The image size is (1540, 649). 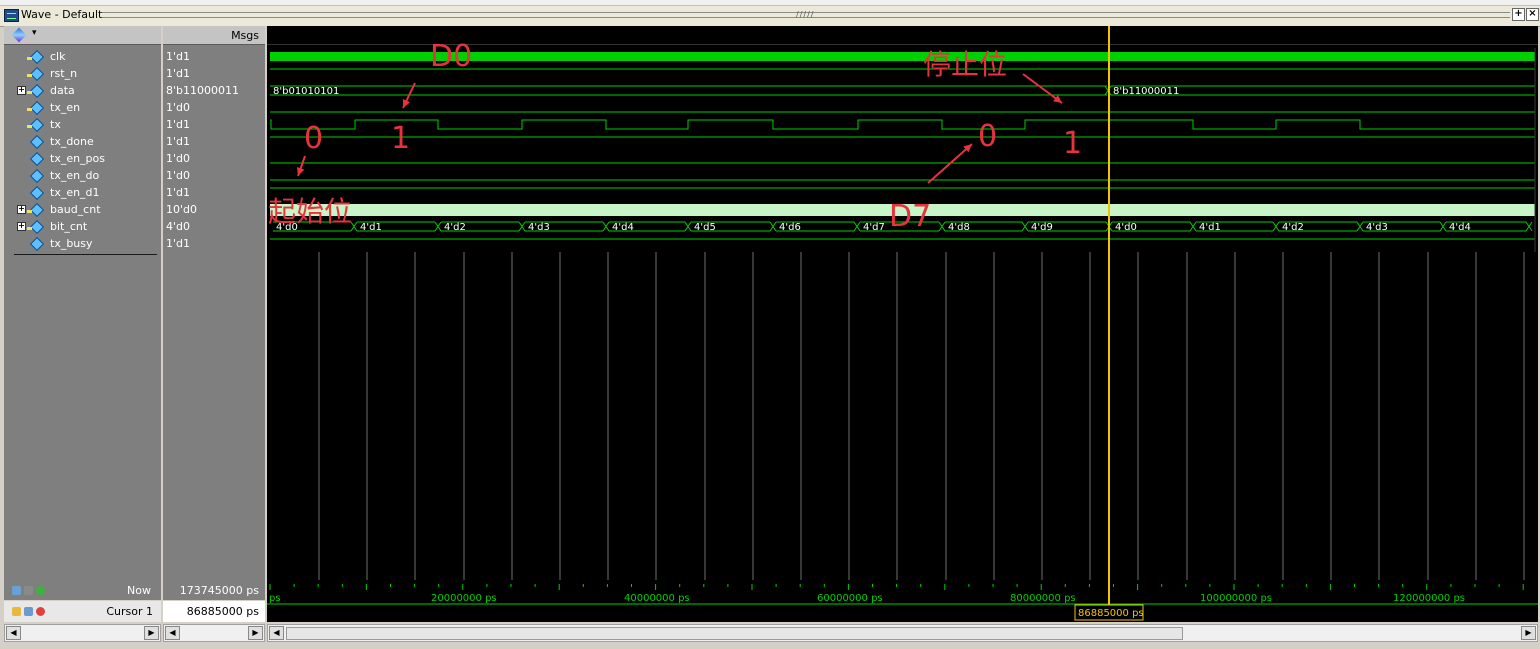 What do you see at coordinates (82, 611) in the screenshot?
I see `cursor-row-label-cell: Cursor 1` at bounding box center [82, 611].